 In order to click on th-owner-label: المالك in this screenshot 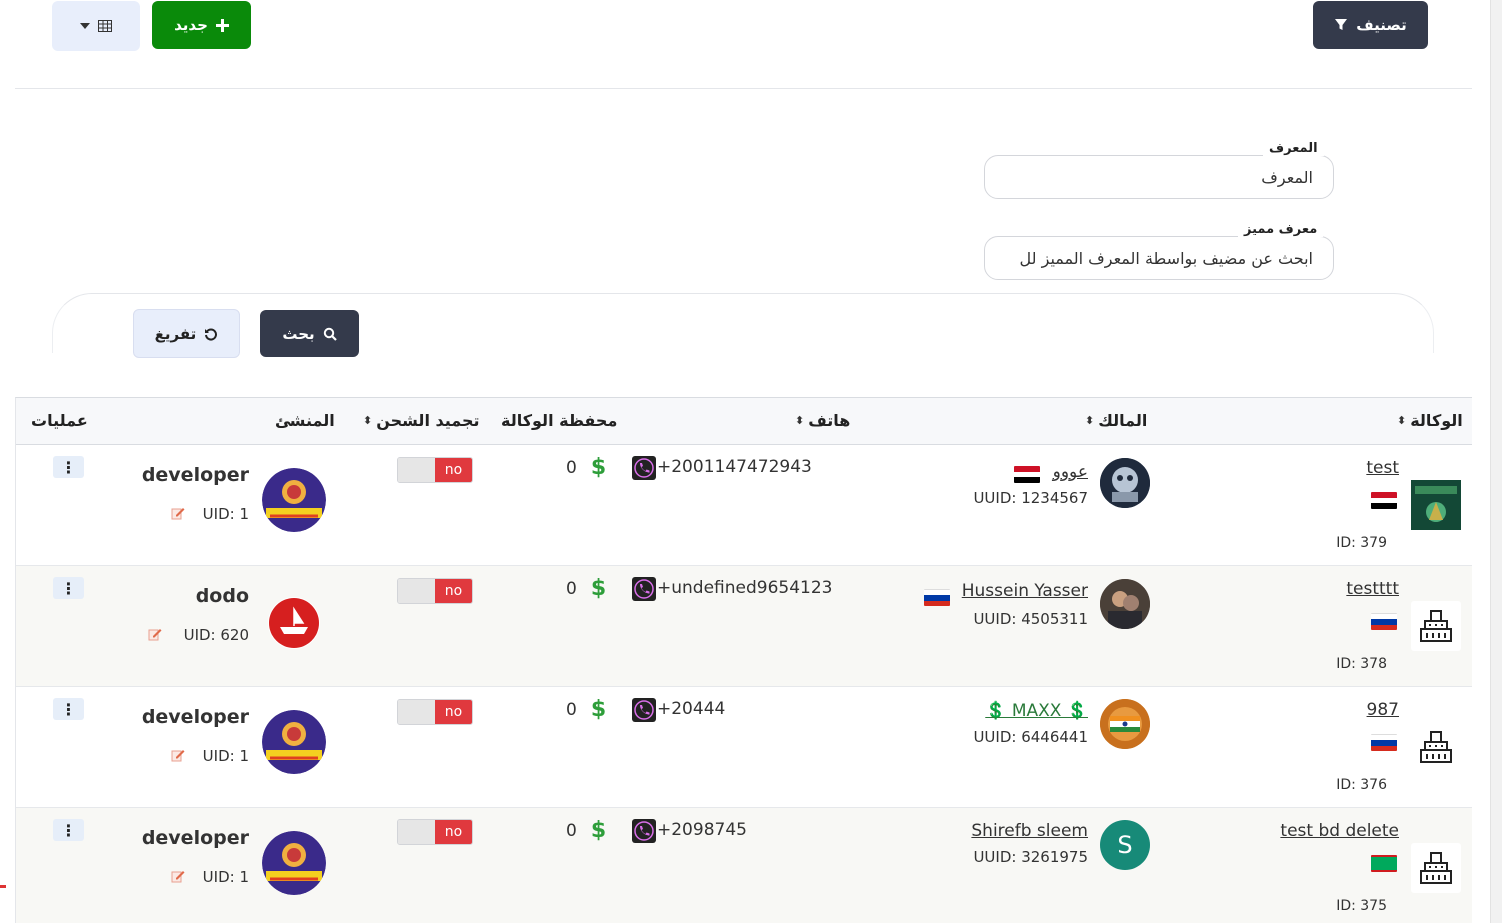, I will do `click(1123, 420)`.